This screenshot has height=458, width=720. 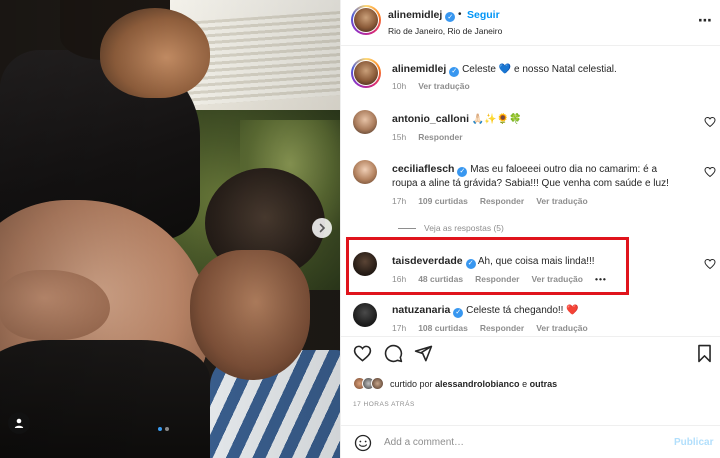 What do you see at coordinates (526, 383) in the screenshot?
I see `liked-by-connector: e` at bounding box center [526, 383].